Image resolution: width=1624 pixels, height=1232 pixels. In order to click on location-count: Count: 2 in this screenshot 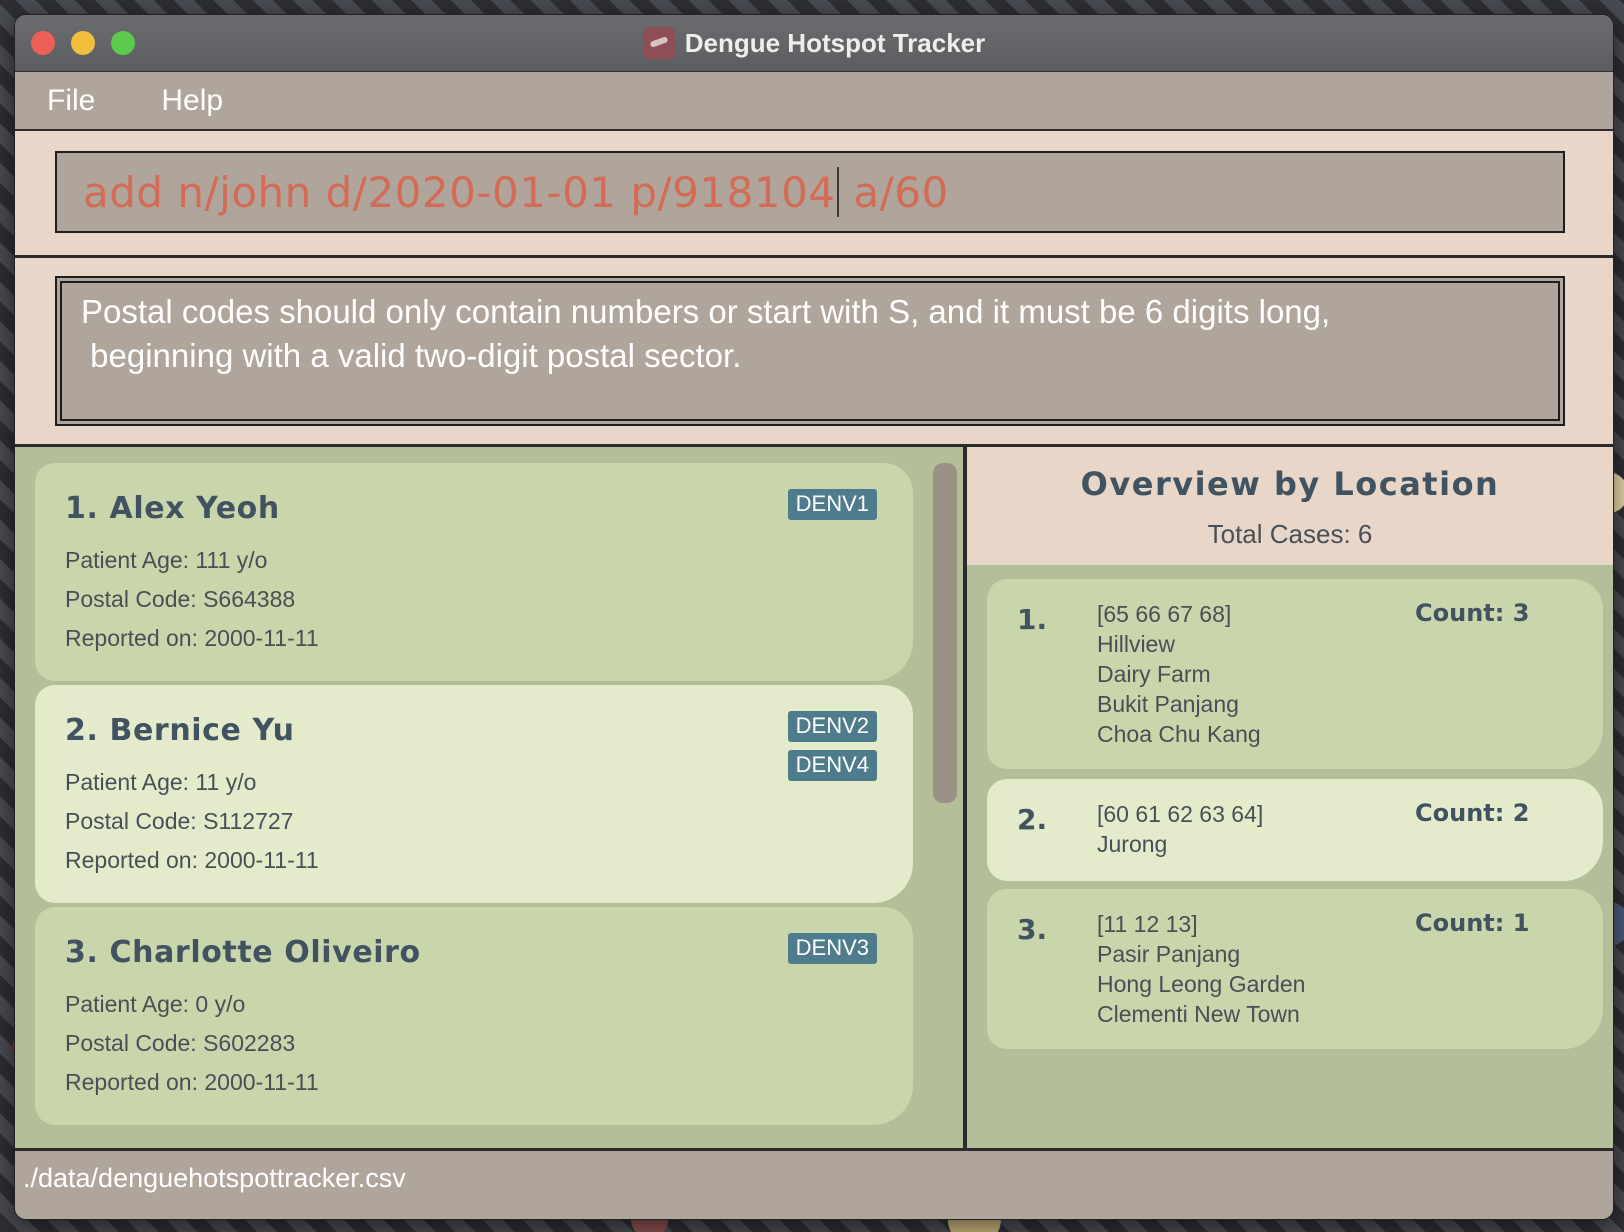, I will do `click(1472, 813)`.